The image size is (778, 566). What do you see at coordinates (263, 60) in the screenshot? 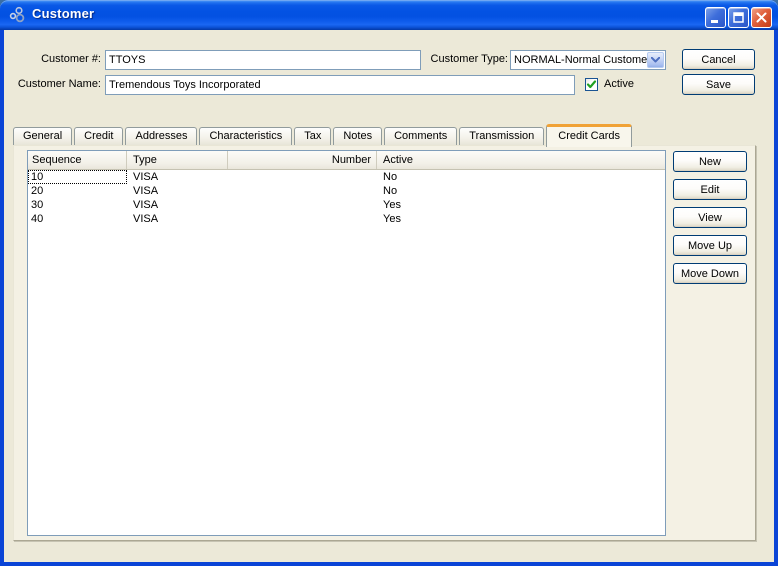
I see `customer-number-input` at bounding box center [263, 60].